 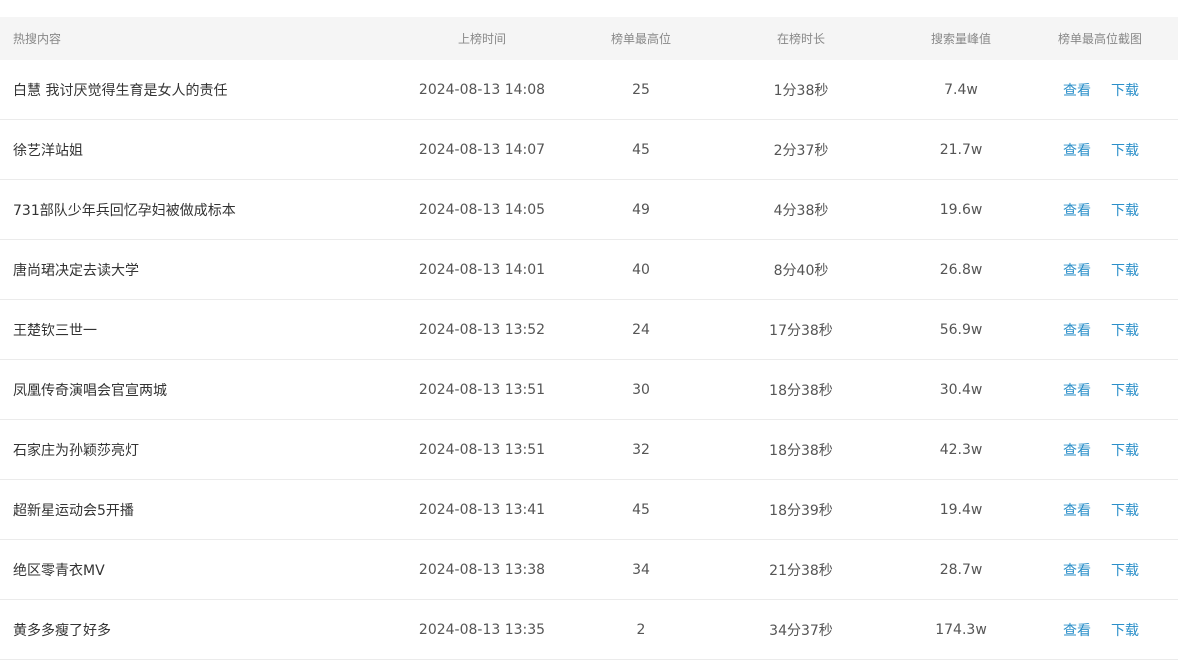 I want to click on row-peak: 56.9w, so click(x=961, y=329).